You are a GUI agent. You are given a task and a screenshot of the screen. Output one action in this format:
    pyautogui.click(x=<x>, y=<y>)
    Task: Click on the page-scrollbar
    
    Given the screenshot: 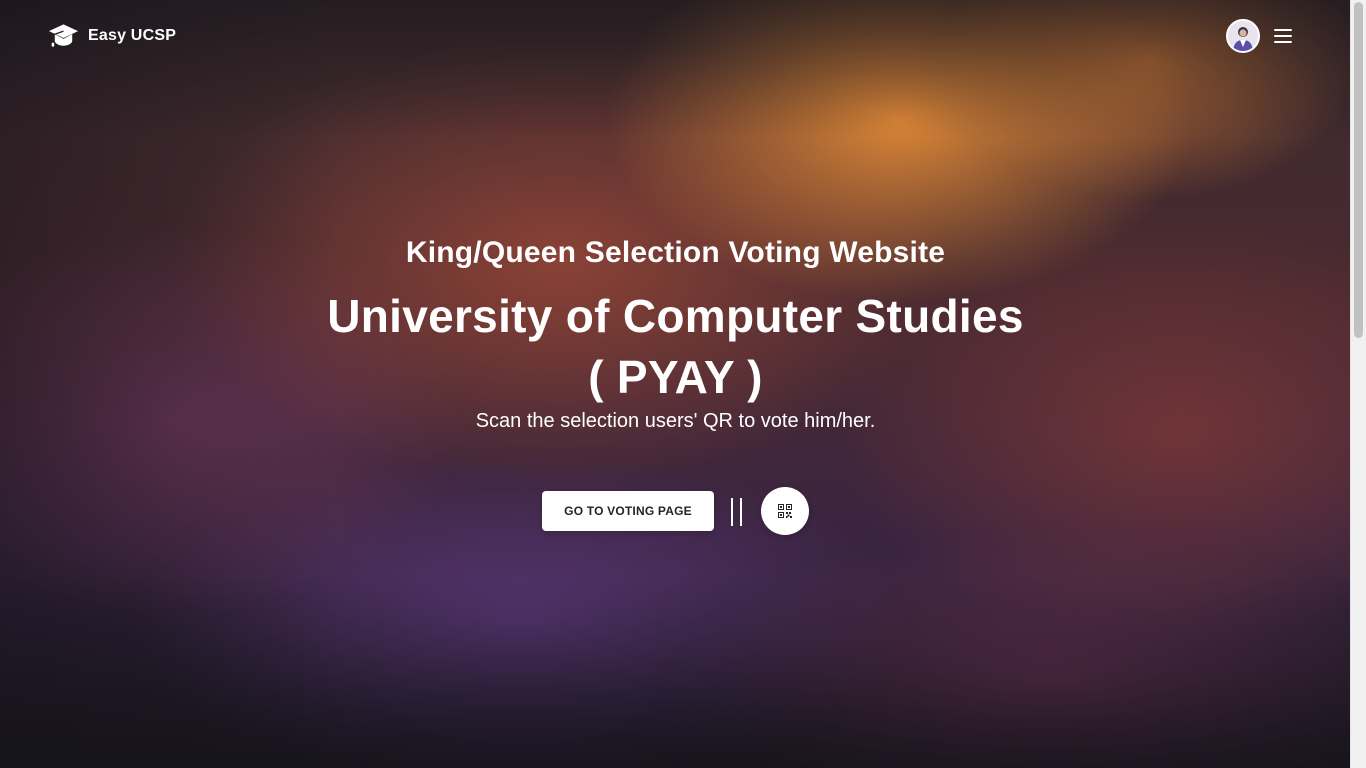 What is the action you would take?
    pyautogui.click(x=1358, y=384)
    